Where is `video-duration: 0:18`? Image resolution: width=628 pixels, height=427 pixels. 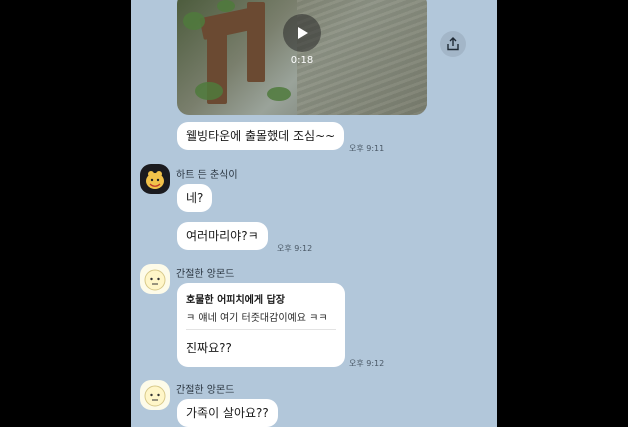
video-duration: 0:18 is located at coordinates (302, 60).